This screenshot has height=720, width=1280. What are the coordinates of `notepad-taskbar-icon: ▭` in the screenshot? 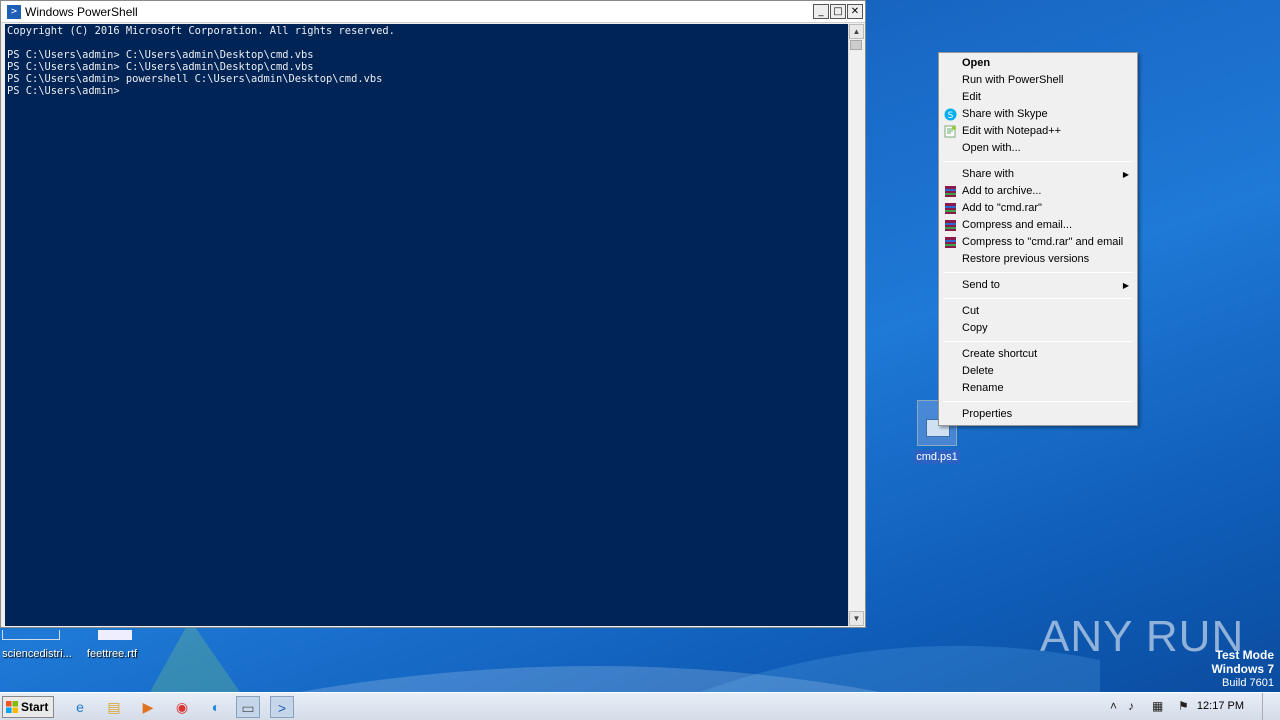 It's located at (248, 707).